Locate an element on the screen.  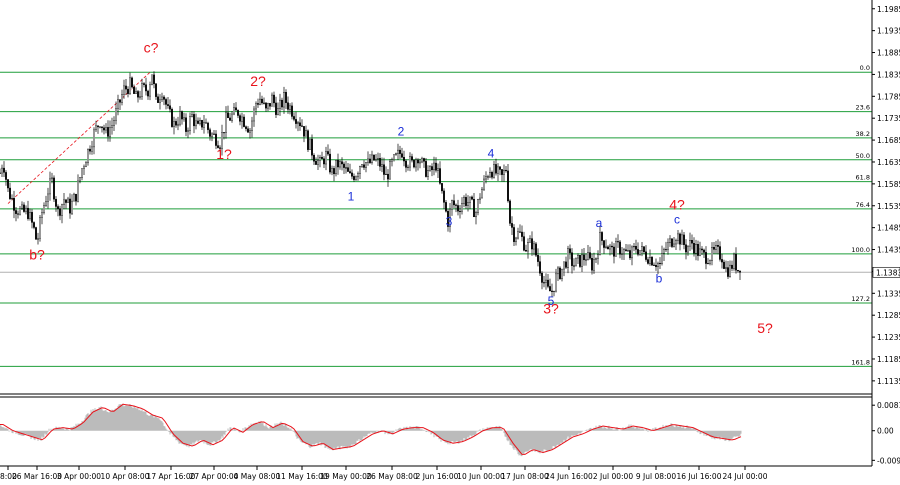
wave-label-red: 2? is located at coordinates (258, 81).